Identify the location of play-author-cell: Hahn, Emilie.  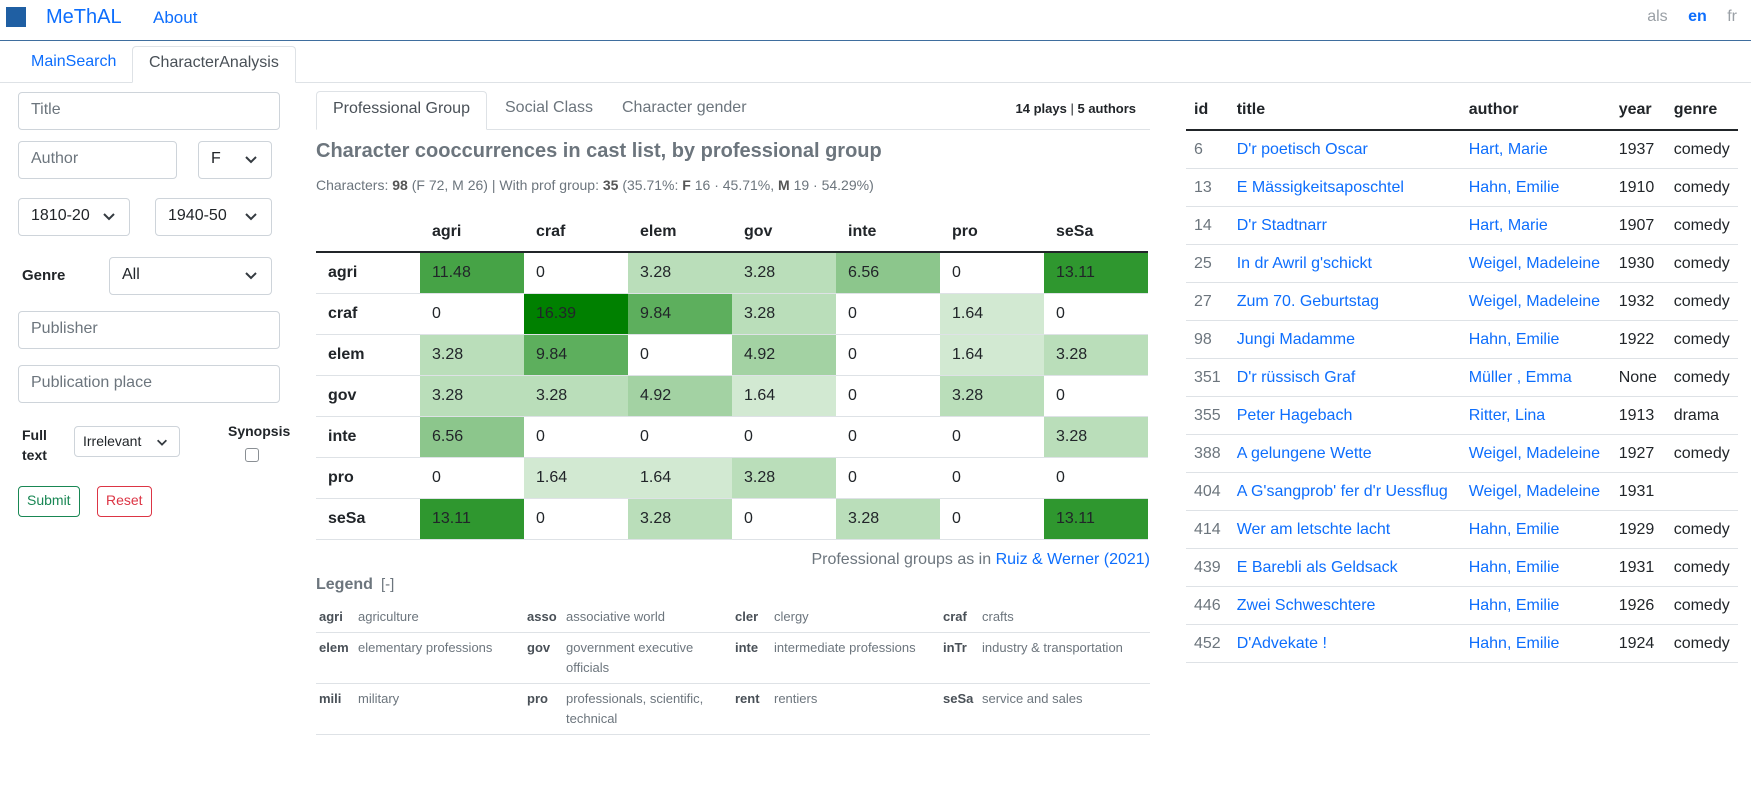
(1535, 339).